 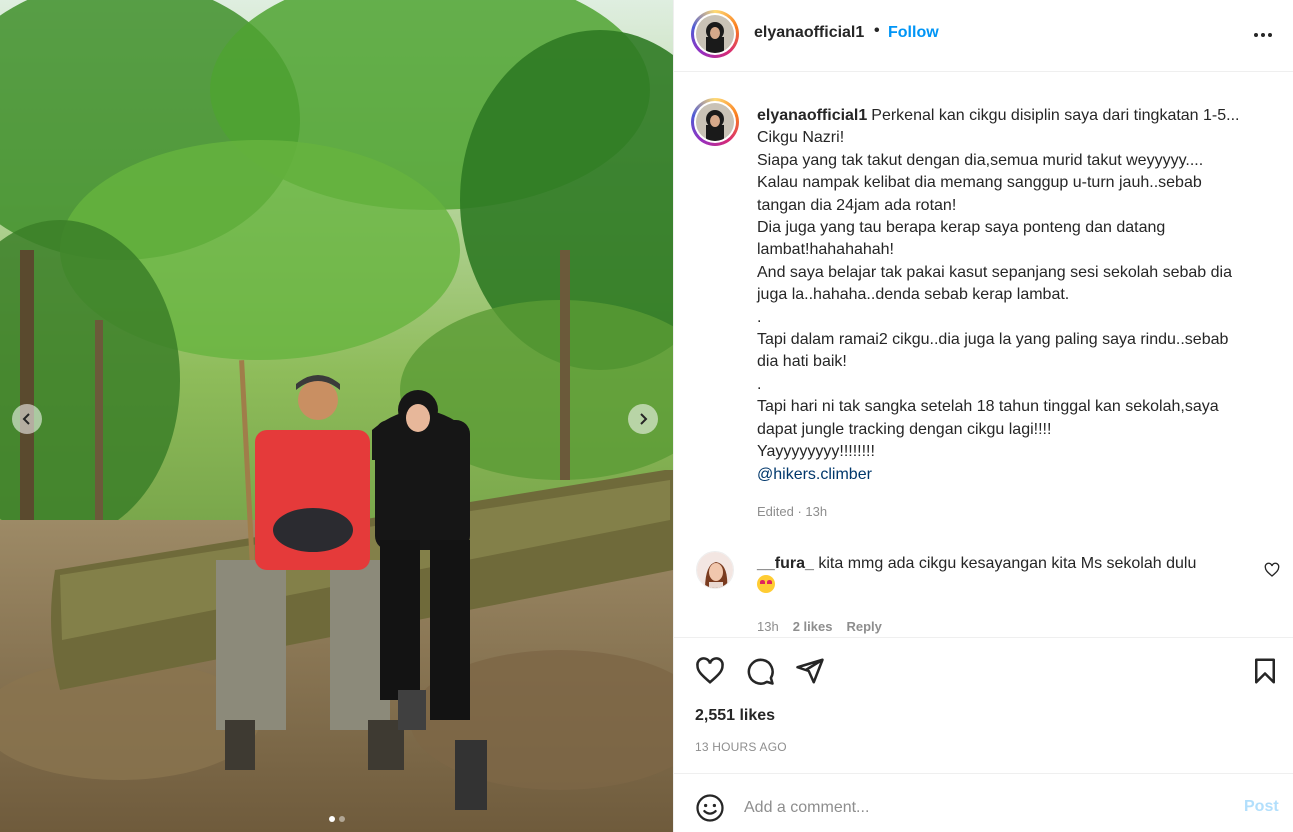 What do you see at coordinates (1261, 807) in the screenshot?
I see `post-comment-button: Post` at bounding box center [1261, 807].